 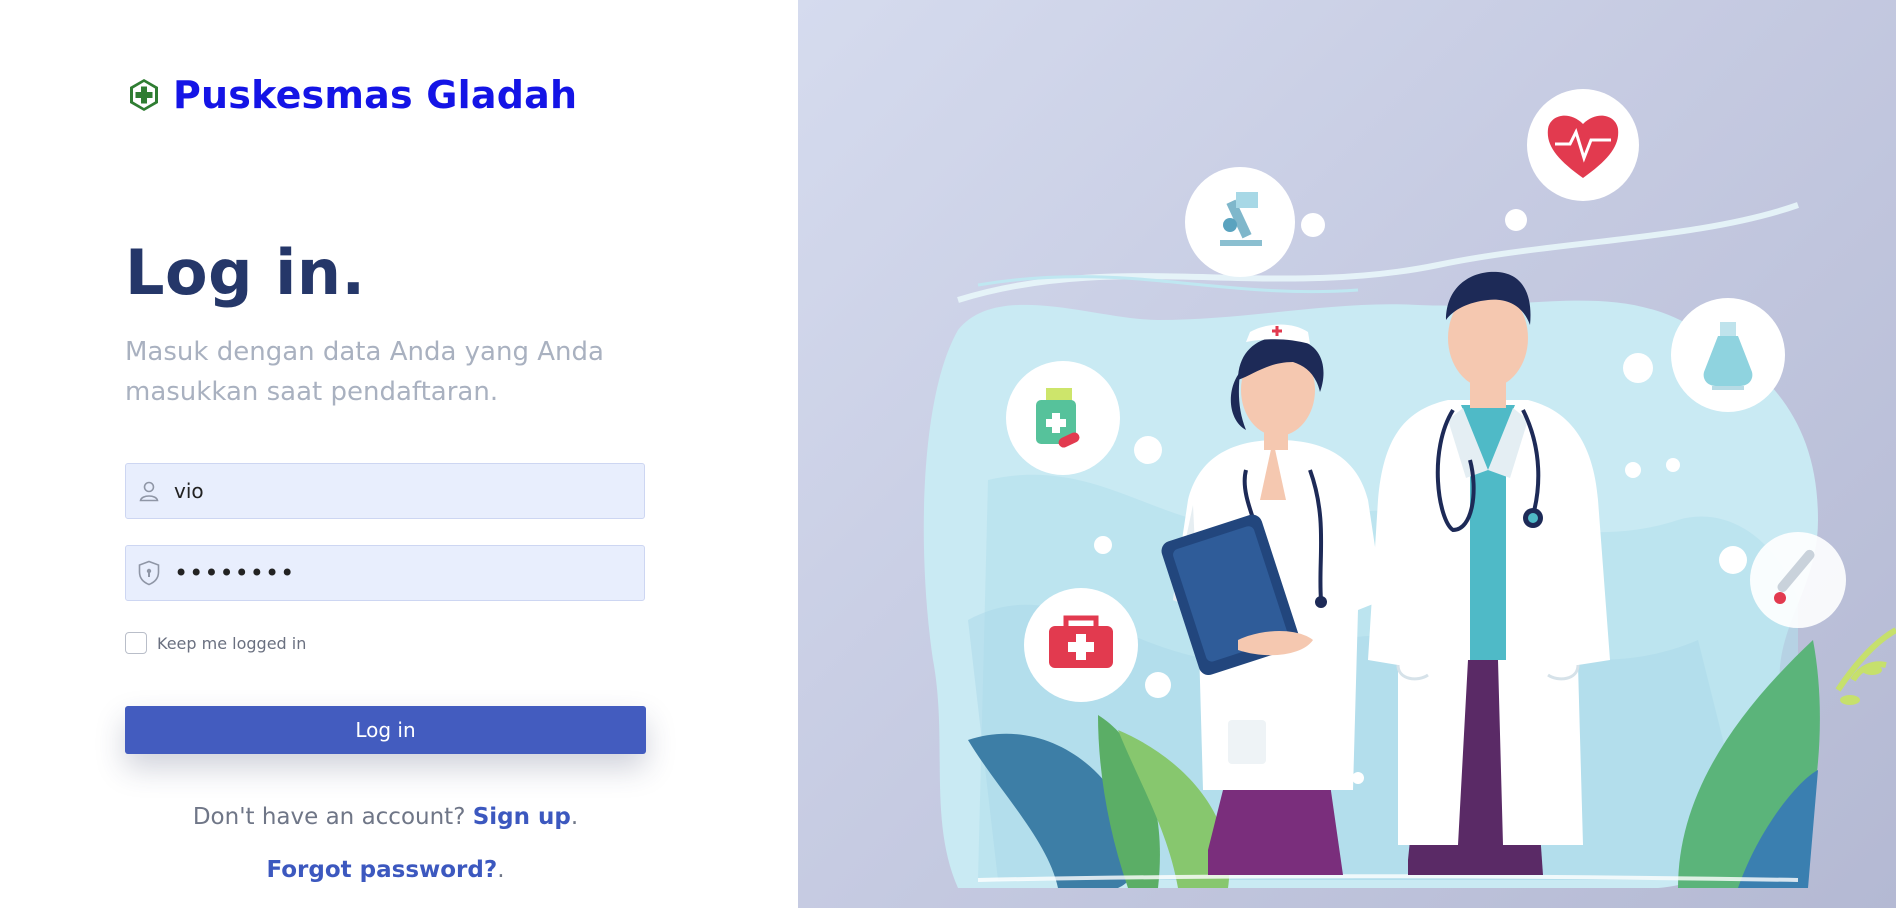 I want to click on brand-name: Puskesmas Gladah, so click(x=375, y=95).